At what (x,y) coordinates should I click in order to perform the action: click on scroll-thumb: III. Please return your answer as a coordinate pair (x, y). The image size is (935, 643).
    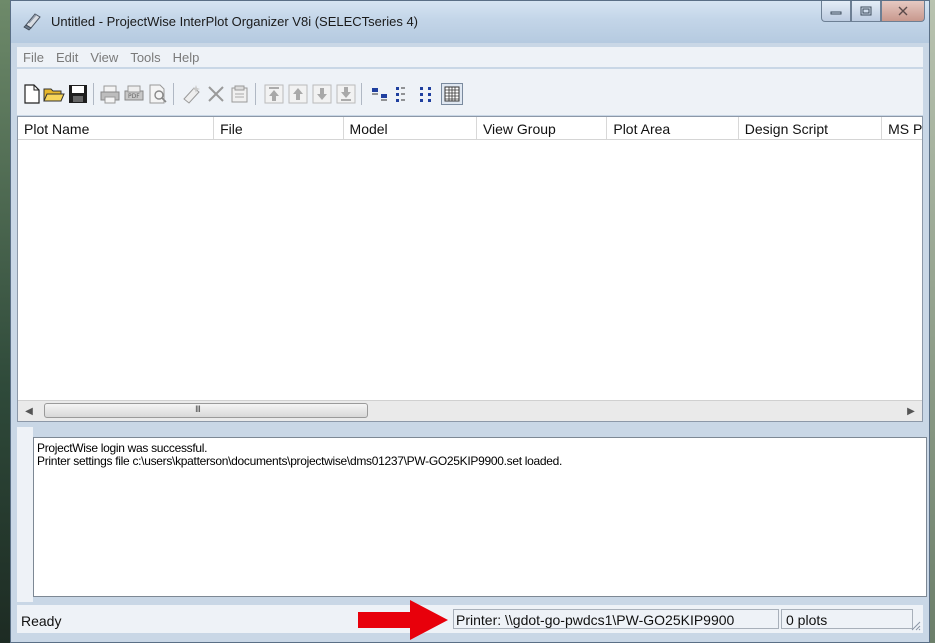
    Looking at the image, I should click on (206, 410).